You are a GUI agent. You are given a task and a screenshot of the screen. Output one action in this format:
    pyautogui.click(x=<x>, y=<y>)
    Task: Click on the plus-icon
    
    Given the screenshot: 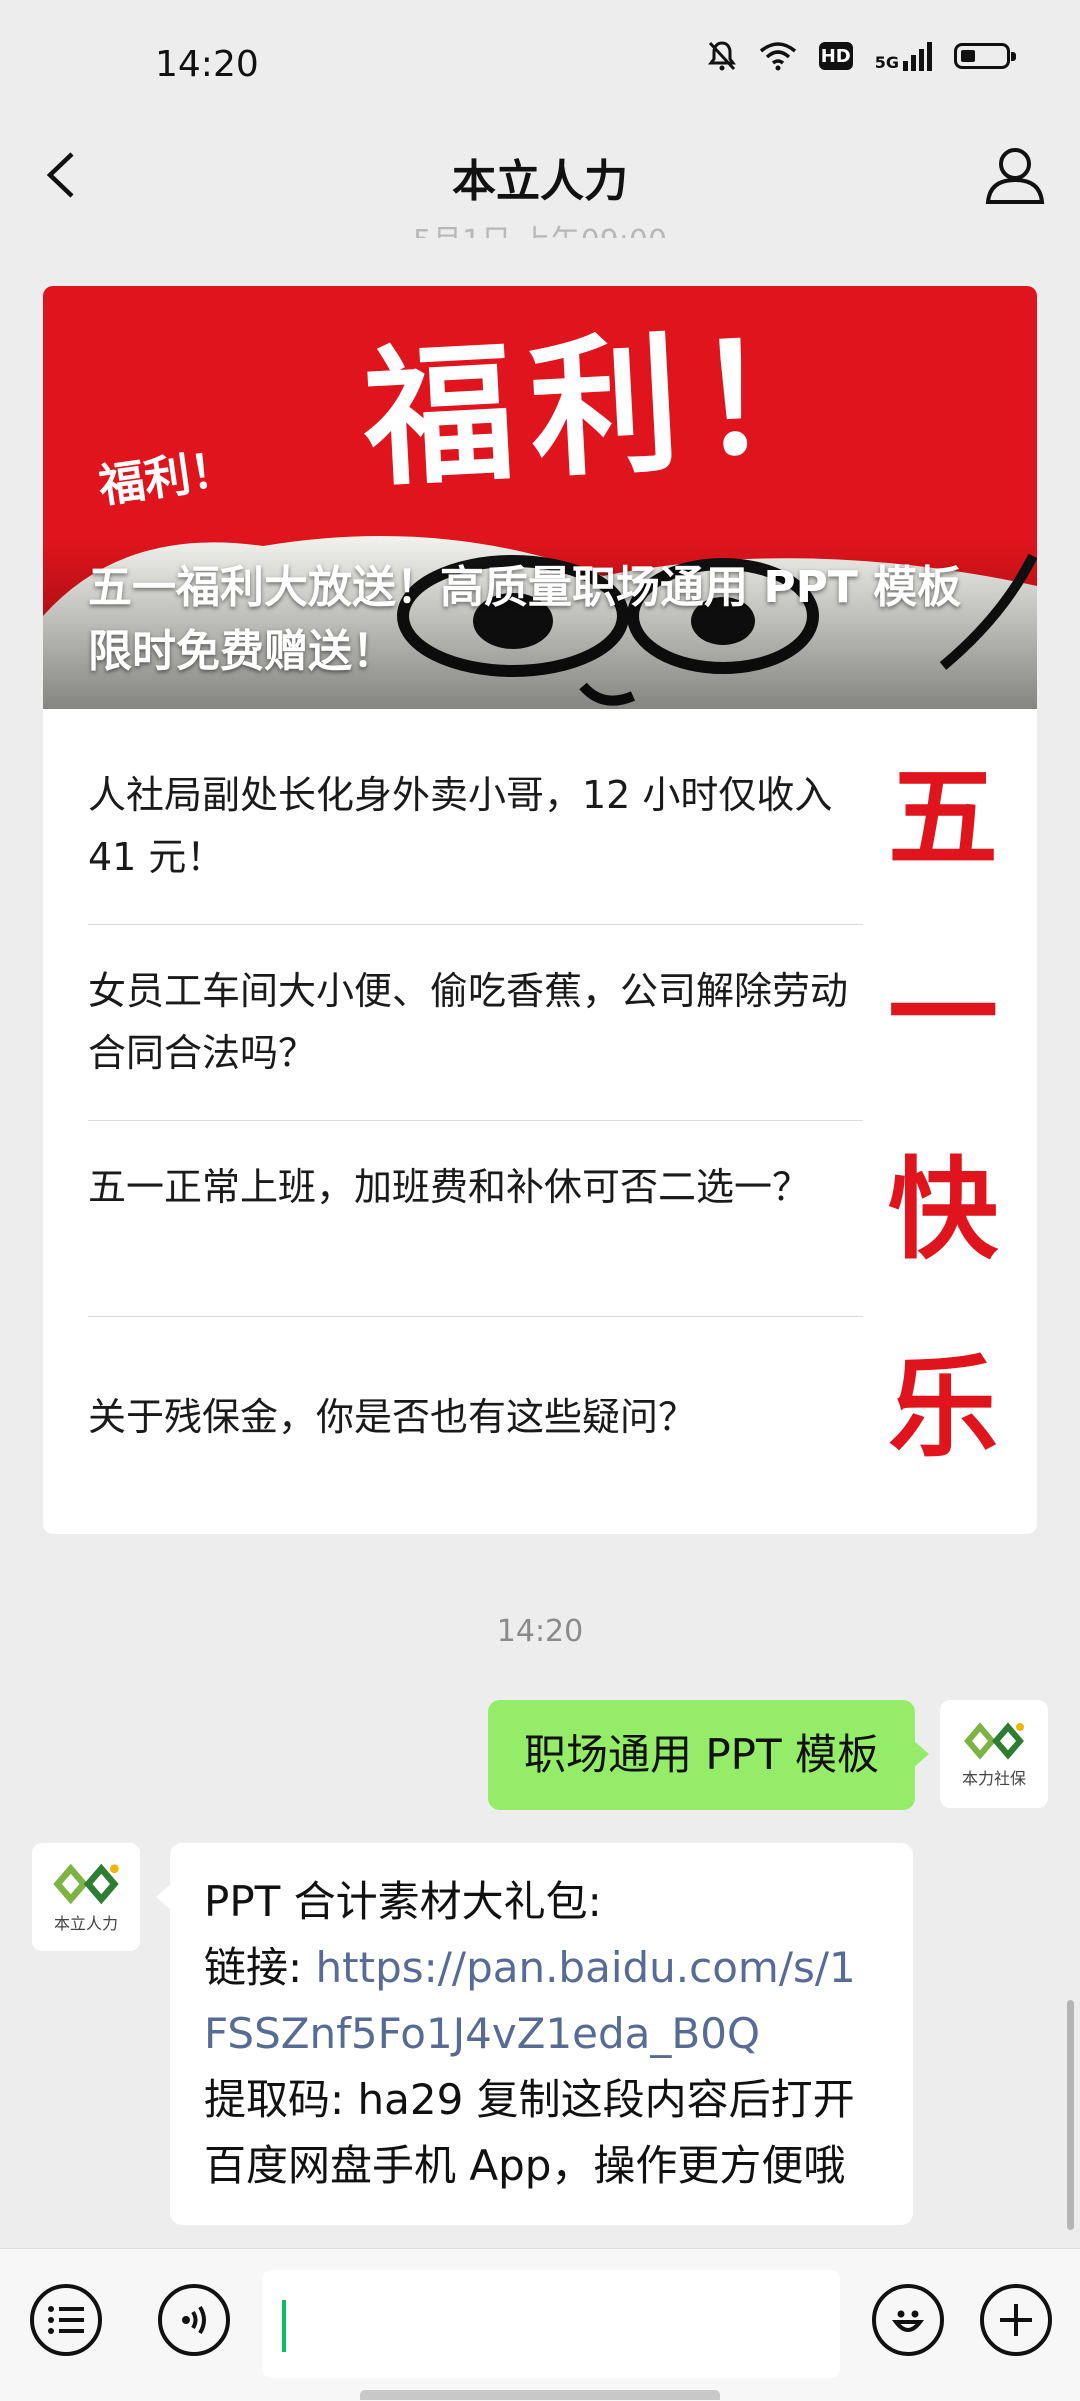 What is the action you would take?
    pyautogui.click(x=1016, y=2320)
    